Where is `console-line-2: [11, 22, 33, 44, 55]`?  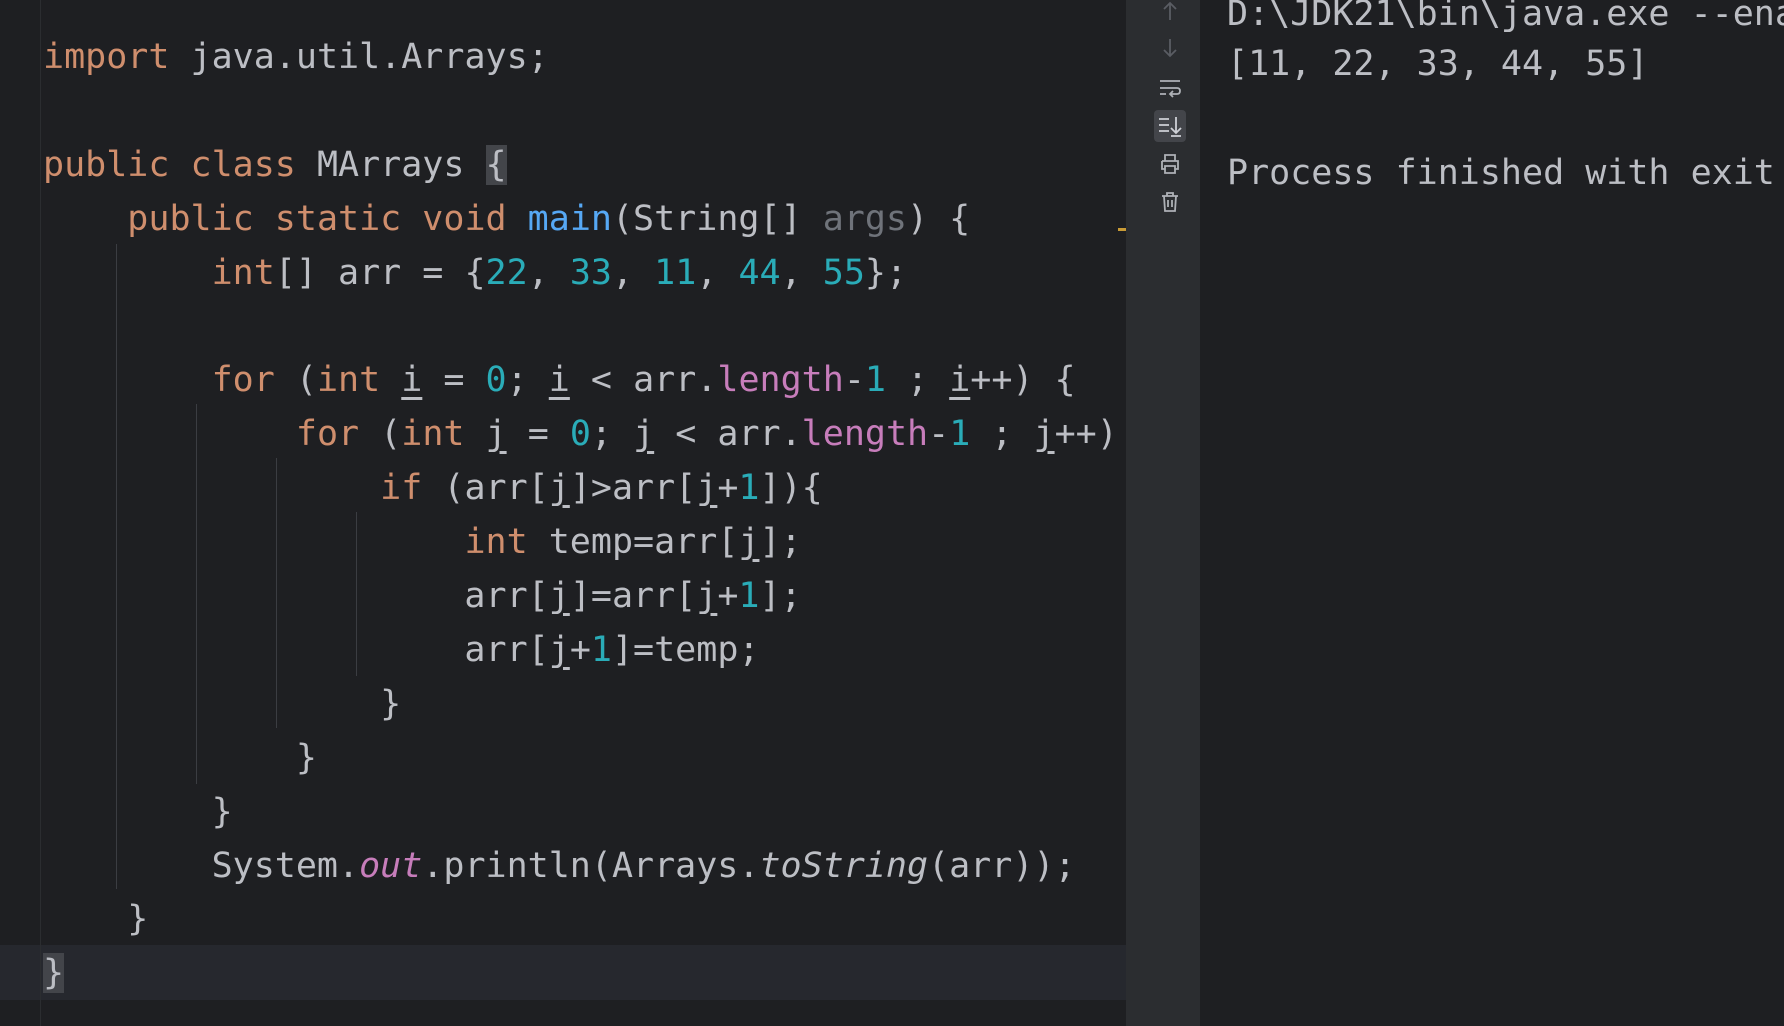
console-line-2: [11, 22, 33, 44, 55] is located at coordinates (1438, 64).